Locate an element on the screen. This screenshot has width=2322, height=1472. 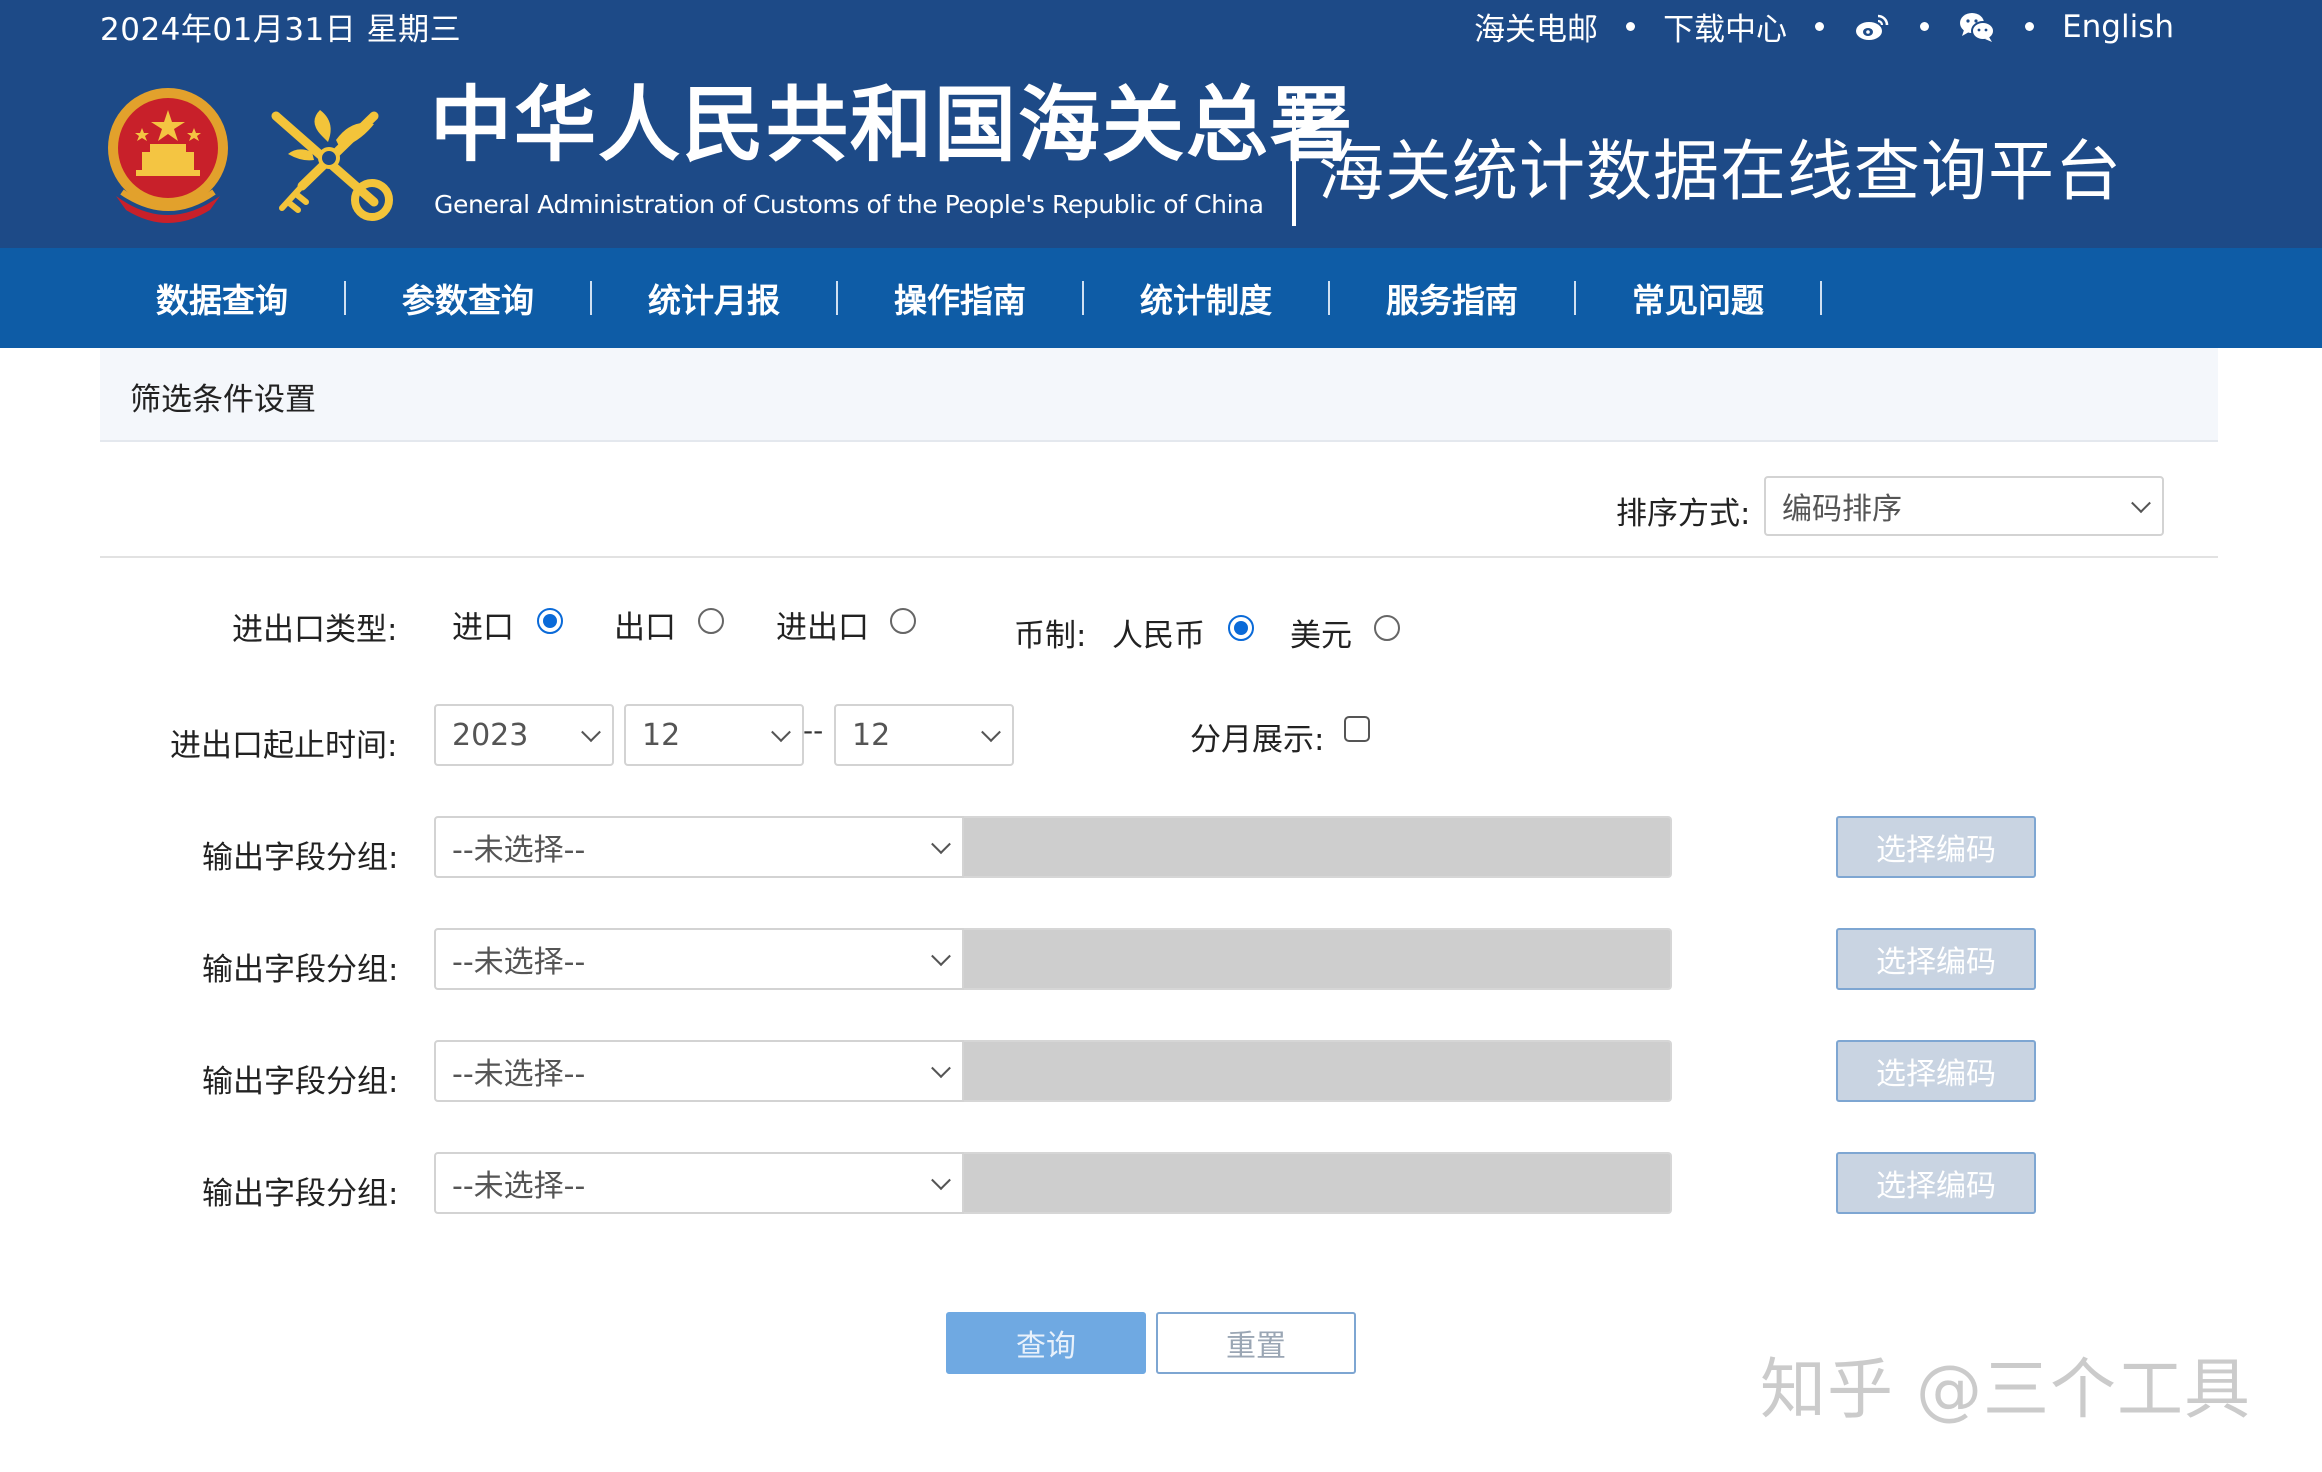
organization-name-cn: 中华人民共和国海关总署 is located at coordinates (892, 125).